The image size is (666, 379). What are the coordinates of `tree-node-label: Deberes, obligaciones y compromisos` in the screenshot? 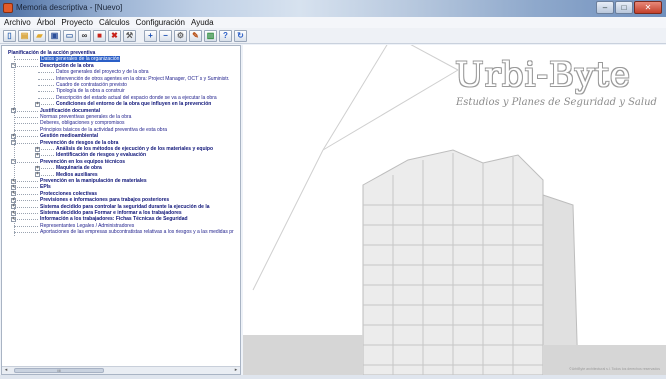 It's located at (82, 123).